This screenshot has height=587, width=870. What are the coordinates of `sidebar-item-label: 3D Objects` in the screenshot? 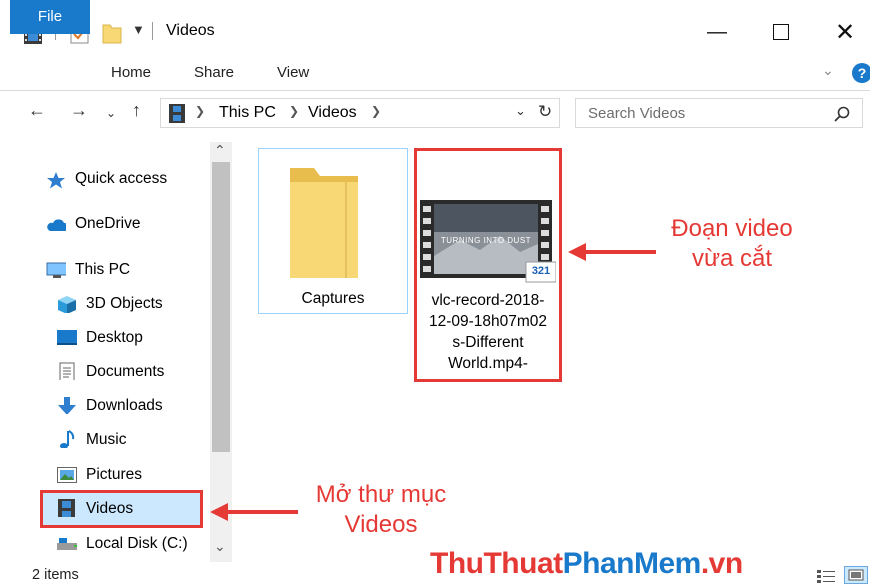 It's located at (124, 303).